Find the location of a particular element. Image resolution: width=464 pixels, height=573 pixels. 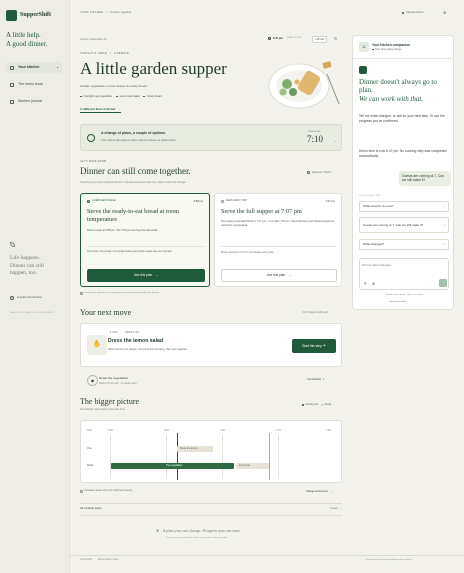

sample-label: Sample kitchen is located at coordinates (415, 12).